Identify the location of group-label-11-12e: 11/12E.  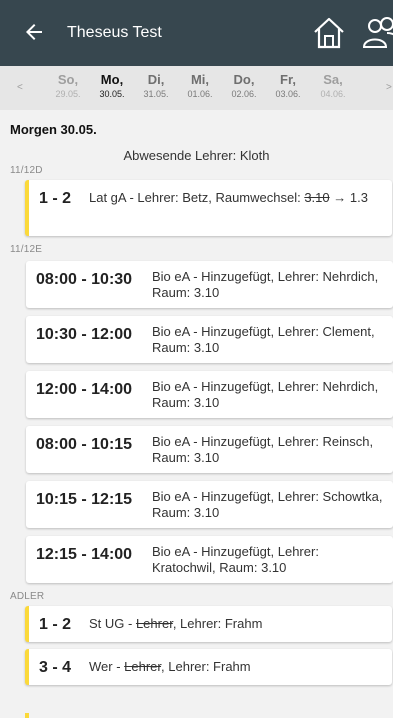
(26, 249).